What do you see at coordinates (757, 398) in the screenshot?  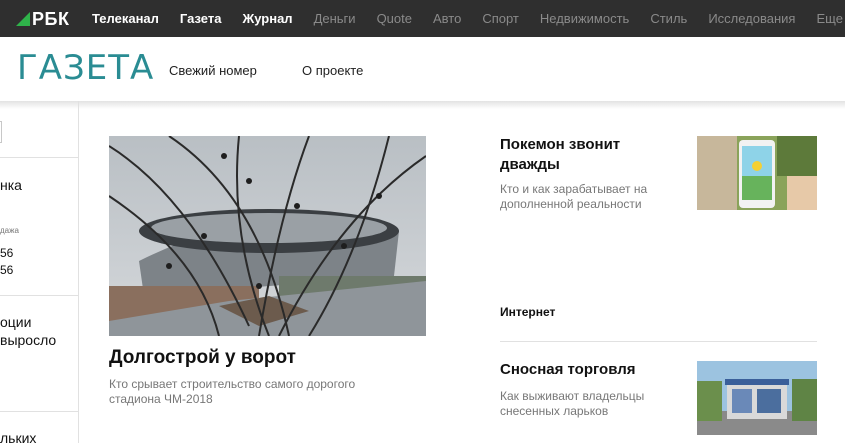 I see `card-thumbnail-kiosk` at bounding box center [757, 398].